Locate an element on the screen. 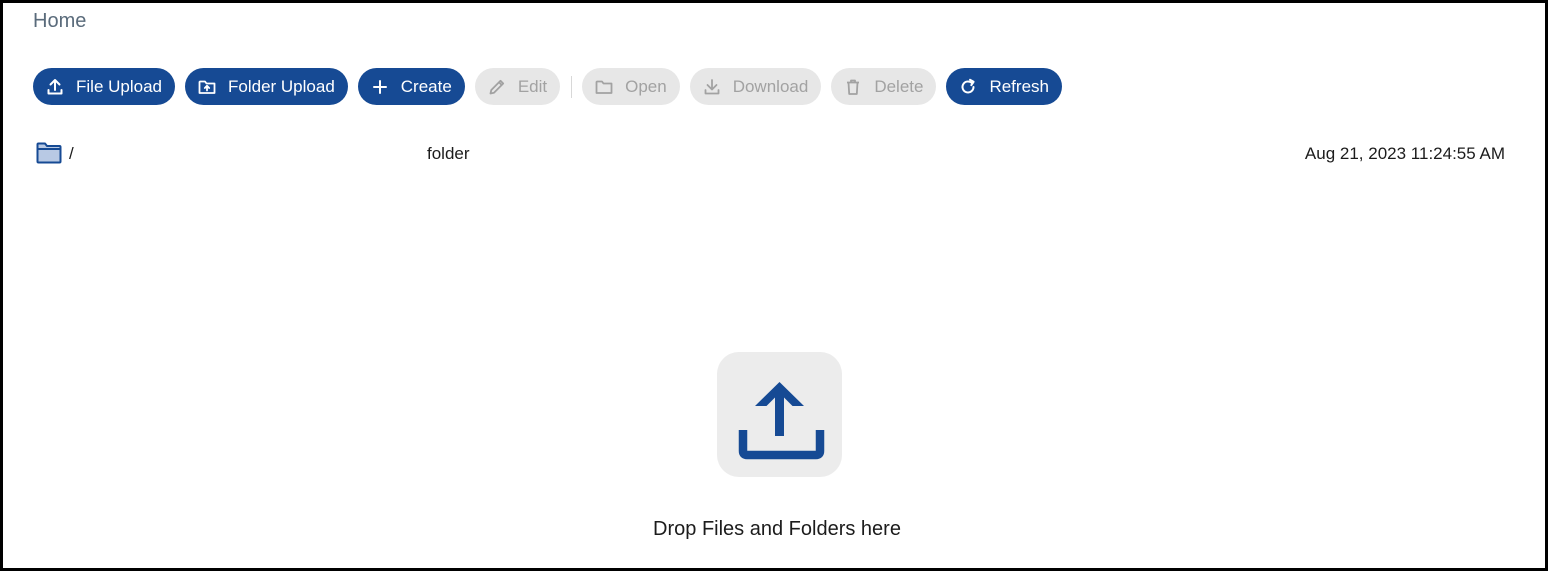 The image size is (1548, 571). refresh-button: Refresh is located at coordinates (1004, 86).